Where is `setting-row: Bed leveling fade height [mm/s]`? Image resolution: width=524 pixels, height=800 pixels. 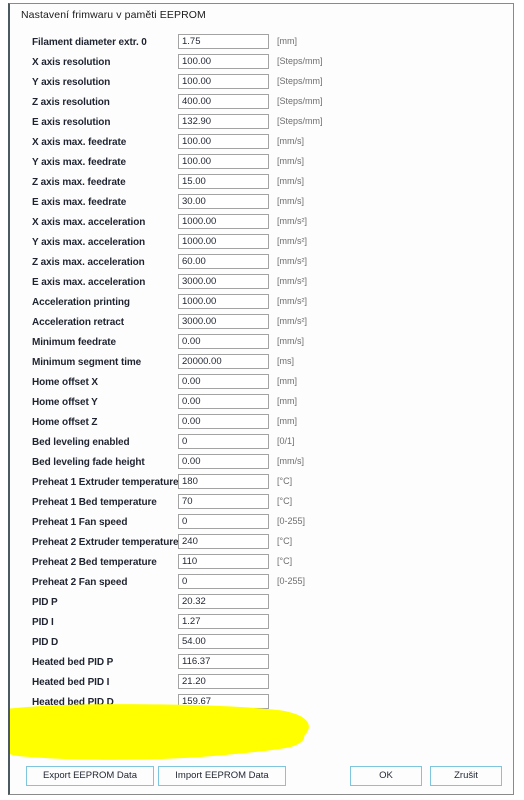
setting-row: Bed leveling fade height [mm/s] is located at coordinates (261, 464).